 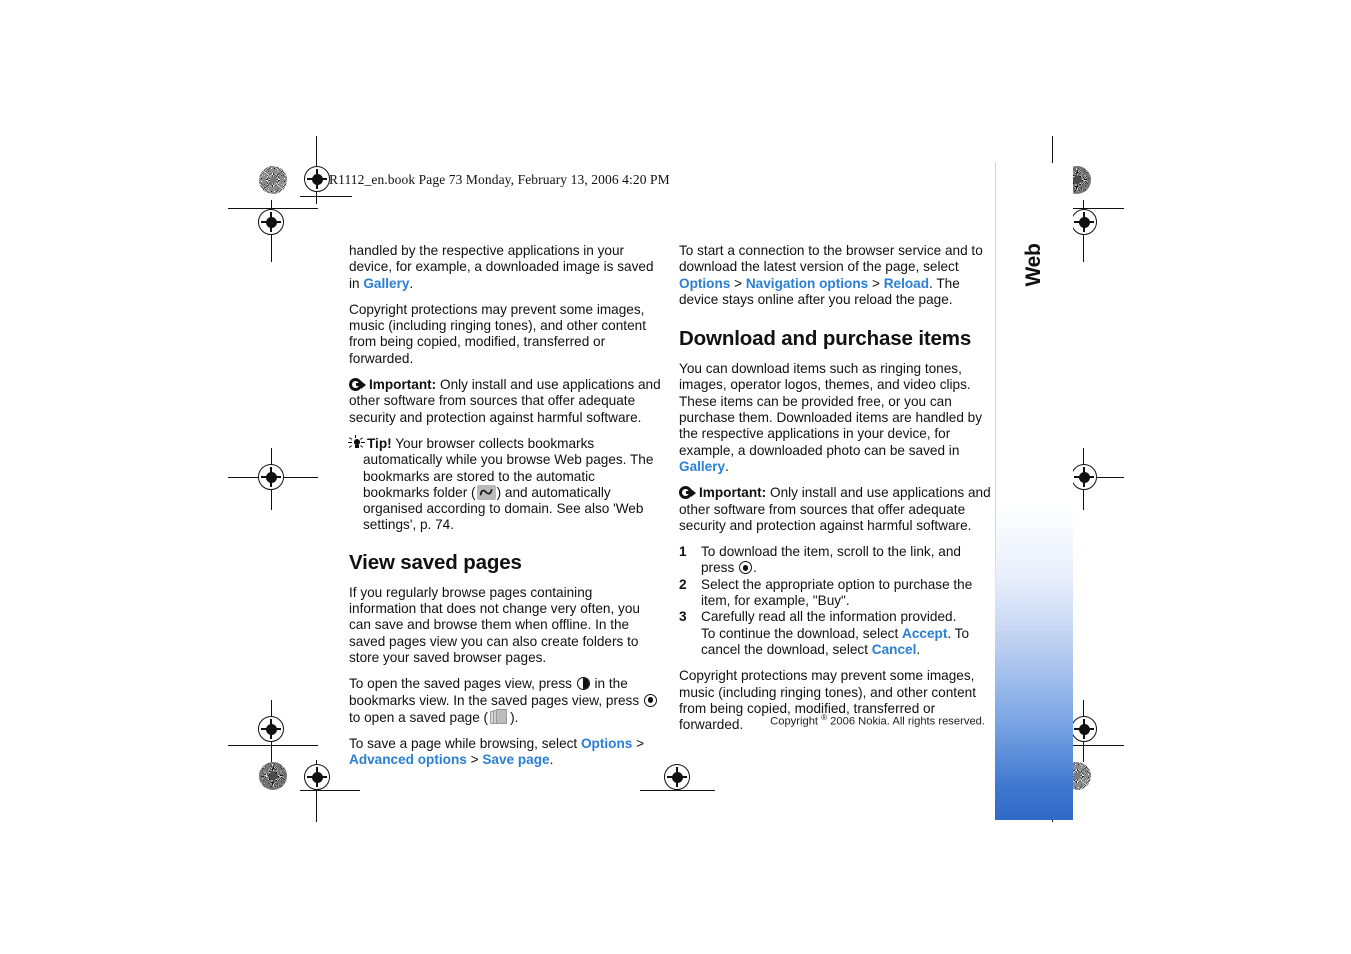 What do you see at coordinates (755, 568) in the screenshot?
I see `step-text-end: .` at bounding box center [755, 568].